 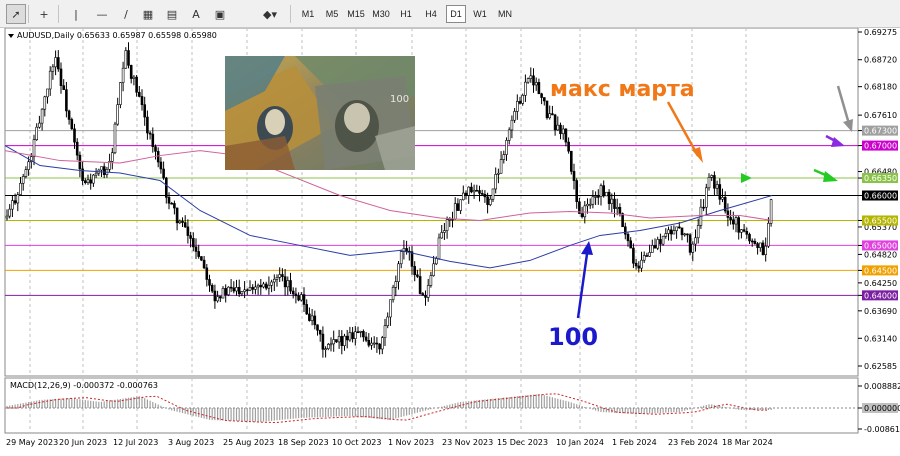 I want to click on vertical-line-tool-icon: |, so click(x=76, y=14).